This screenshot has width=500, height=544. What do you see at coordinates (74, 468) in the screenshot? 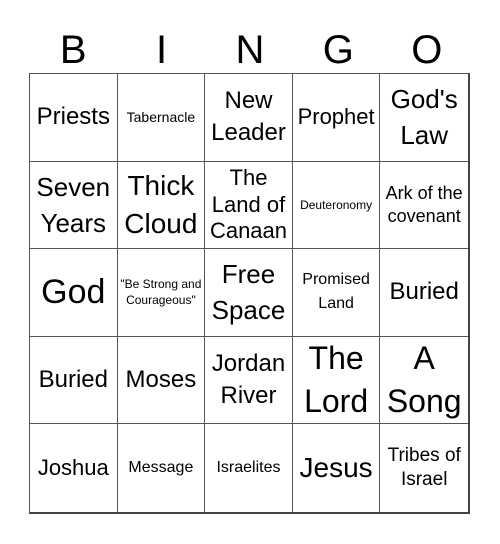
I see `bingo-cell: Joshua` at bounding box center [74, 468].